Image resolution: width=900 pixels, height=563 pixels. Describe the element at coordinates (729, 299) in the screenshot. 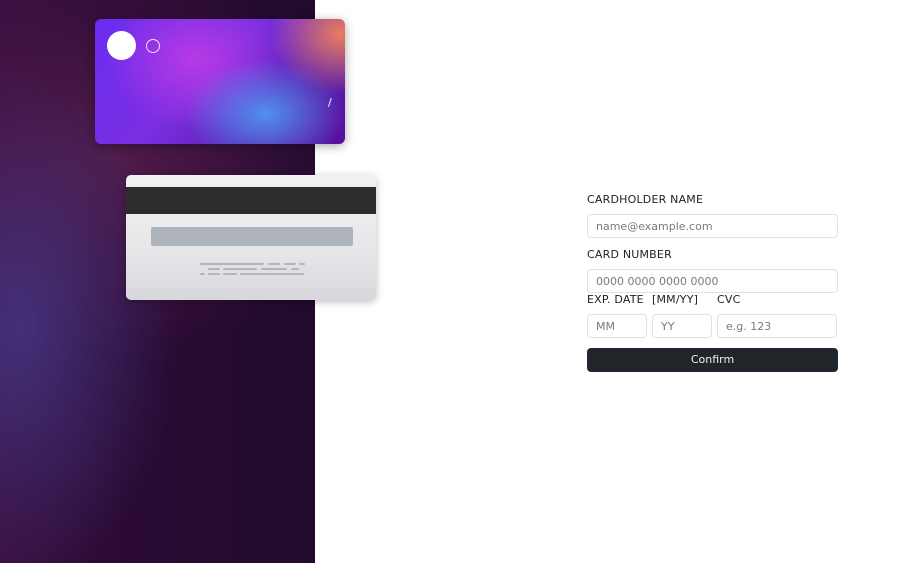

I see `cvc-label: CVC` at that location.